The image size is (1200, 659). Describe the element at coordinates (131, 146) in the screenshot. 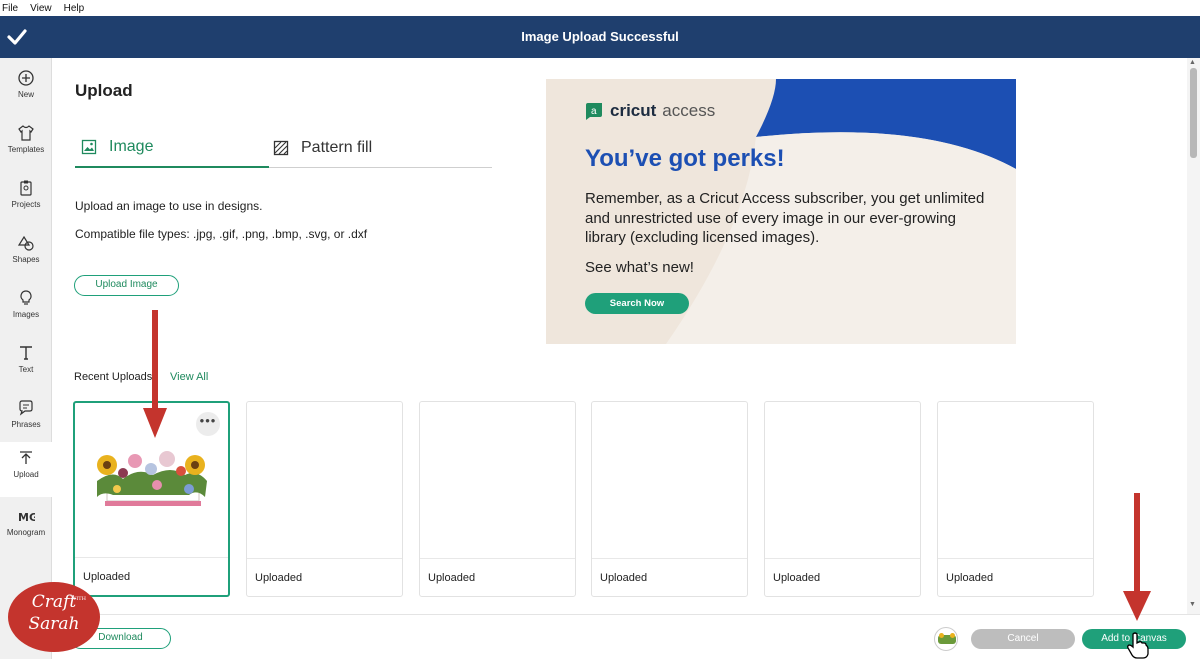

I see `tab-label: Image` at that location.